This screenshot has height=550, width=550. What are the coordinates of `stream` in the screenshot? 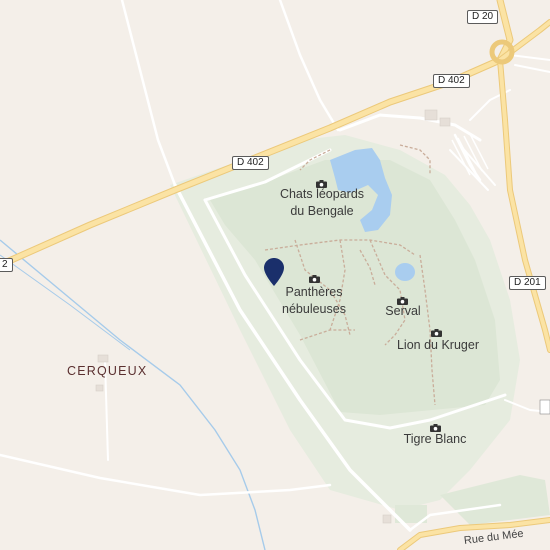 It's located at (65, 302).